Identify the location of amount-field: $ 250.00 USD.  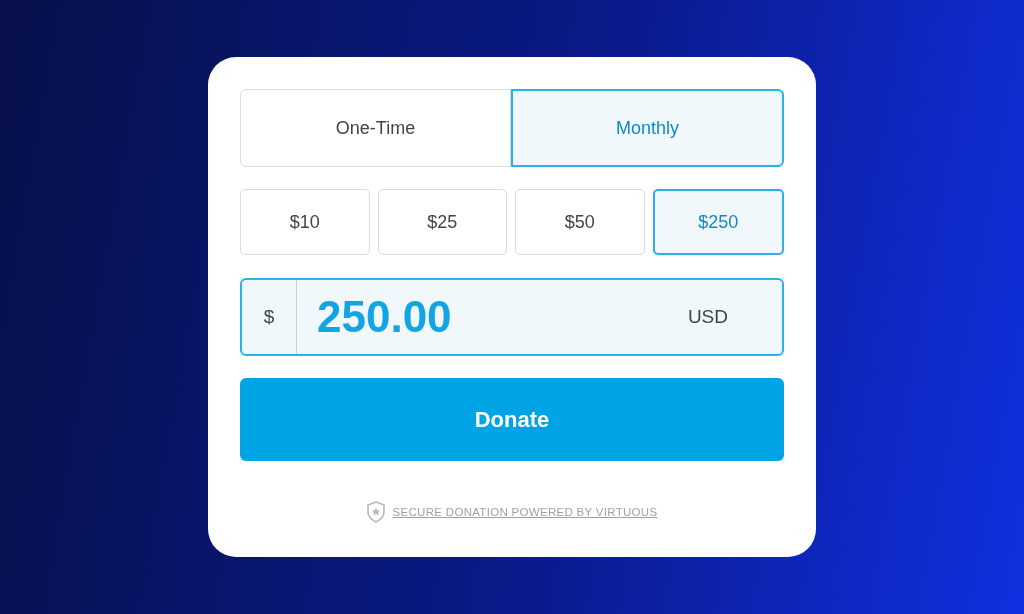
(512, 317).